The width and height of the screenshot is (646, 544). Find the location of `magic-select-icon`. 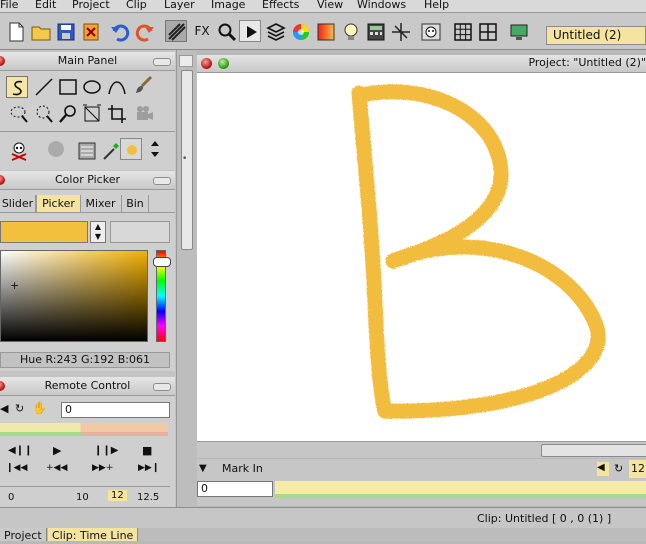

magic-select-icon is located at coordinates (44, 114).